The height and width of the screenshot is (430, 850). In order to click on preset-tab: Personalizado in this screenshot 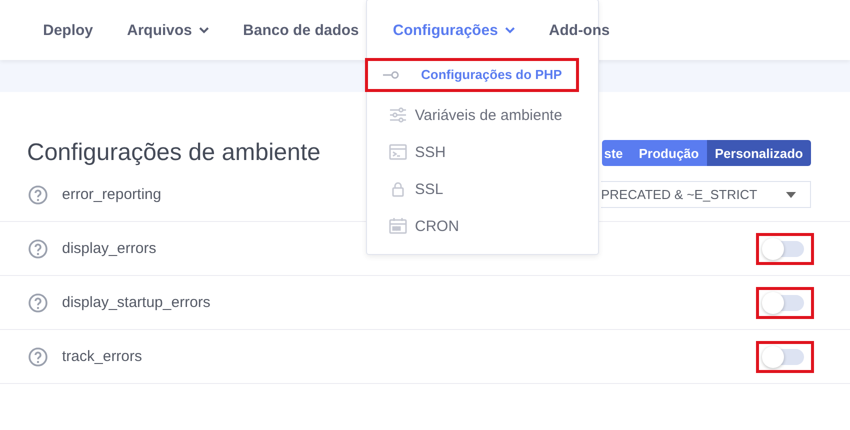, I will do `click(758, 153)`.